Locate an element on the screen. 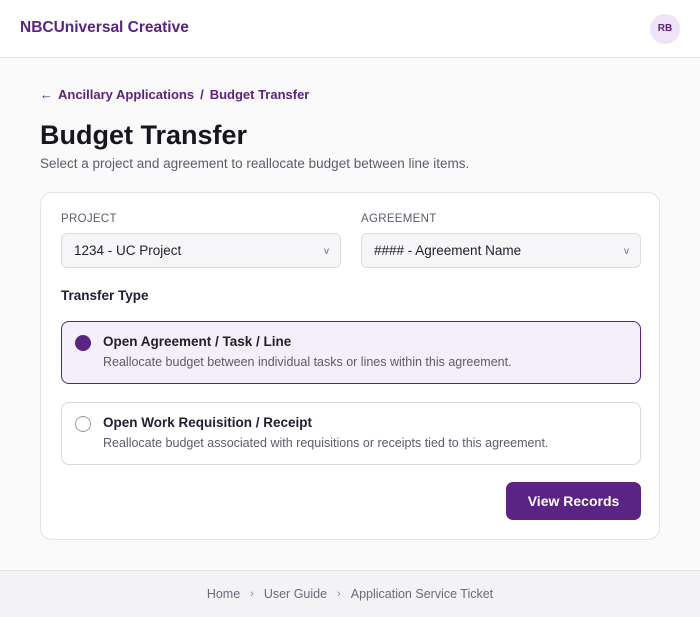 This screenshot has width=700, height=617. brand-logo: NBCUniversal Creative is located at coordinates (104, 28).